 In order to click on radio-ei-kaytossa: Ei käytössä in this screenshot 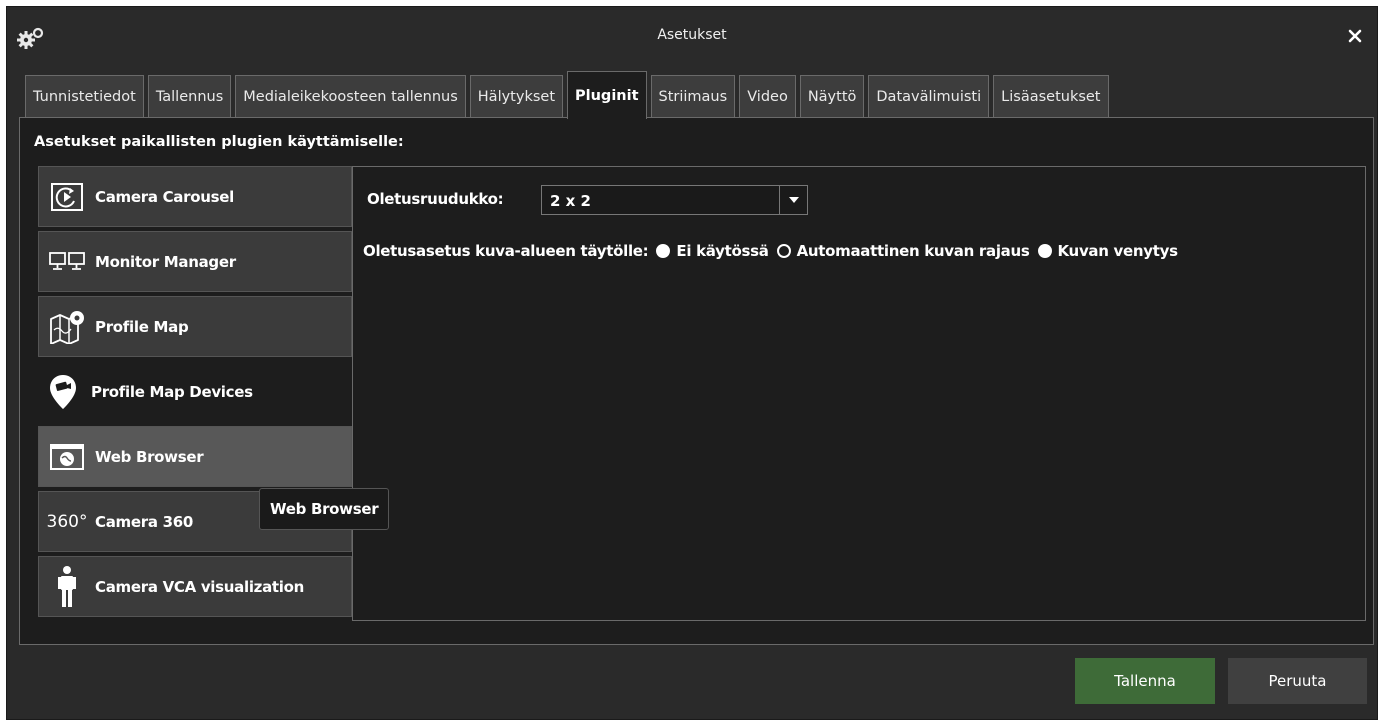, I will do `click(712, 251)`.